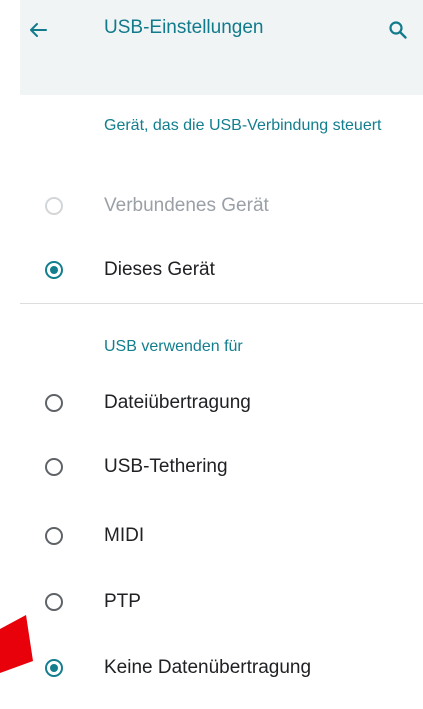  I want to click on option-no-data-transfer: Keine Datenübertragung, so click(221, 668).